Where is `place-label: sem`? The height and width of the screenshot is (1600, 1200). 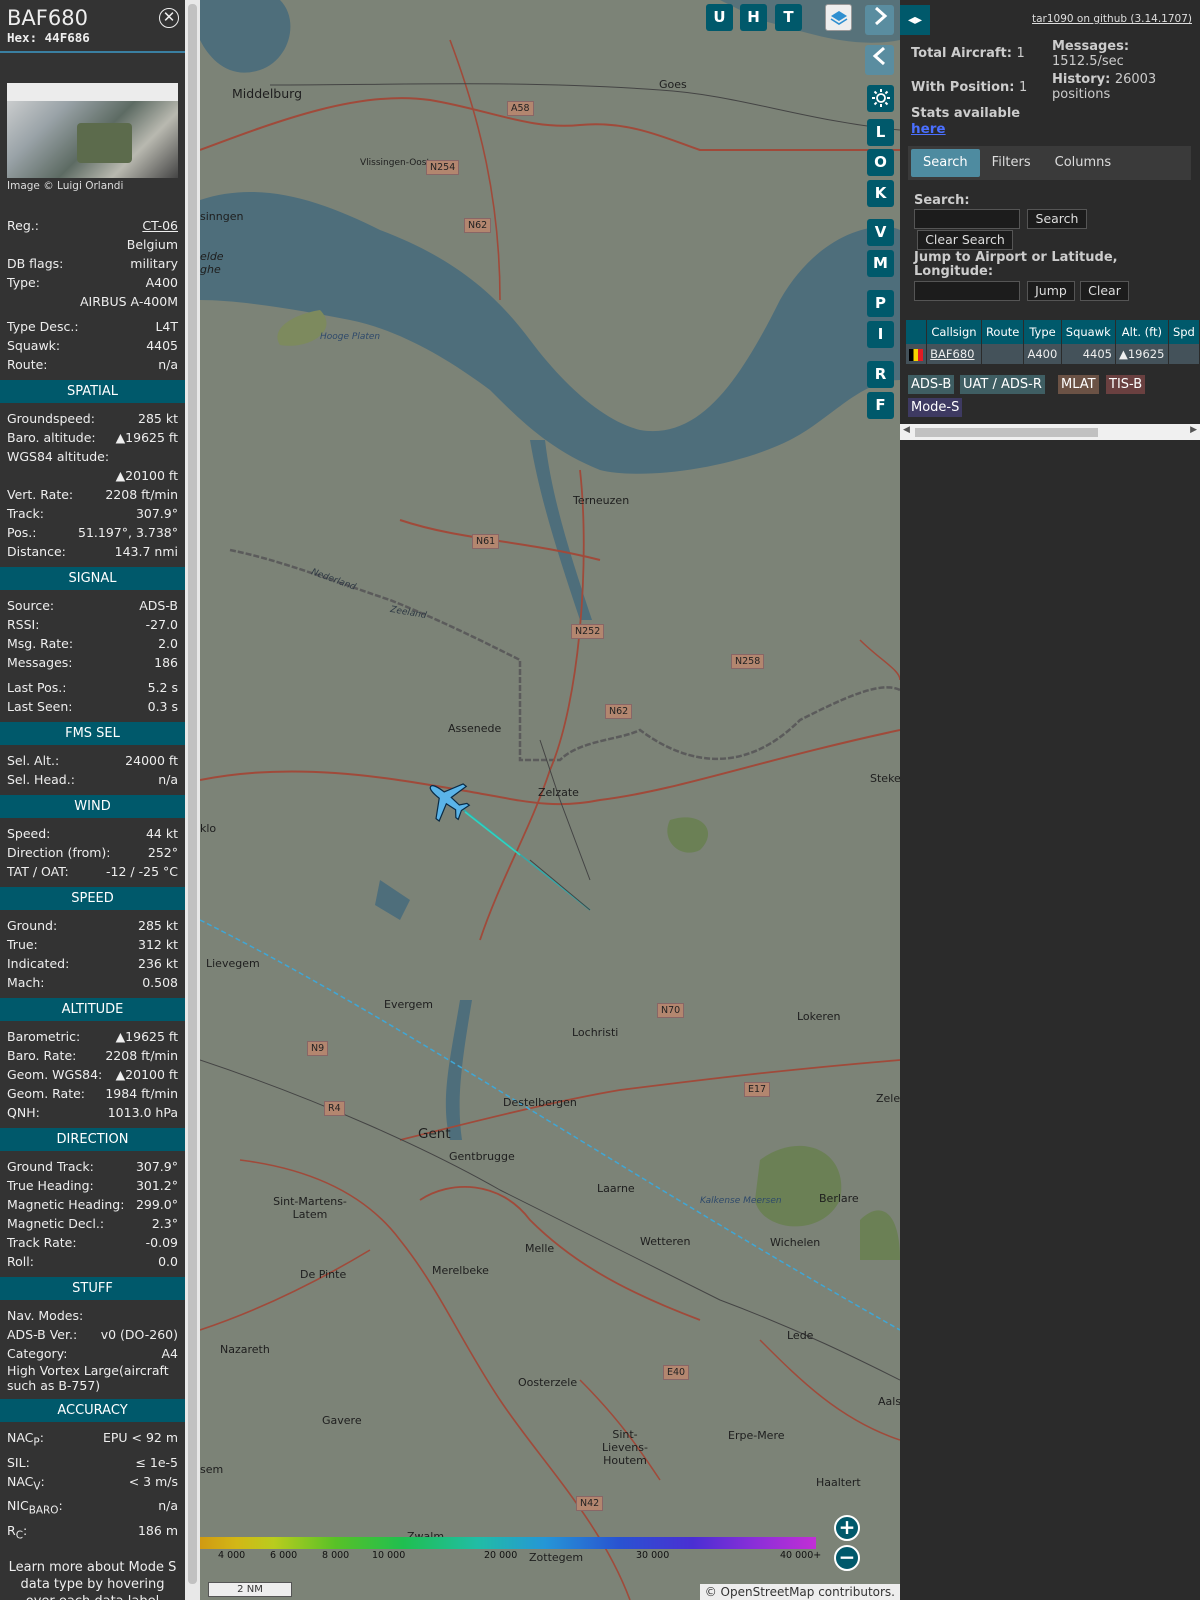 place-label: sem is located at coordinates (212, 1469).